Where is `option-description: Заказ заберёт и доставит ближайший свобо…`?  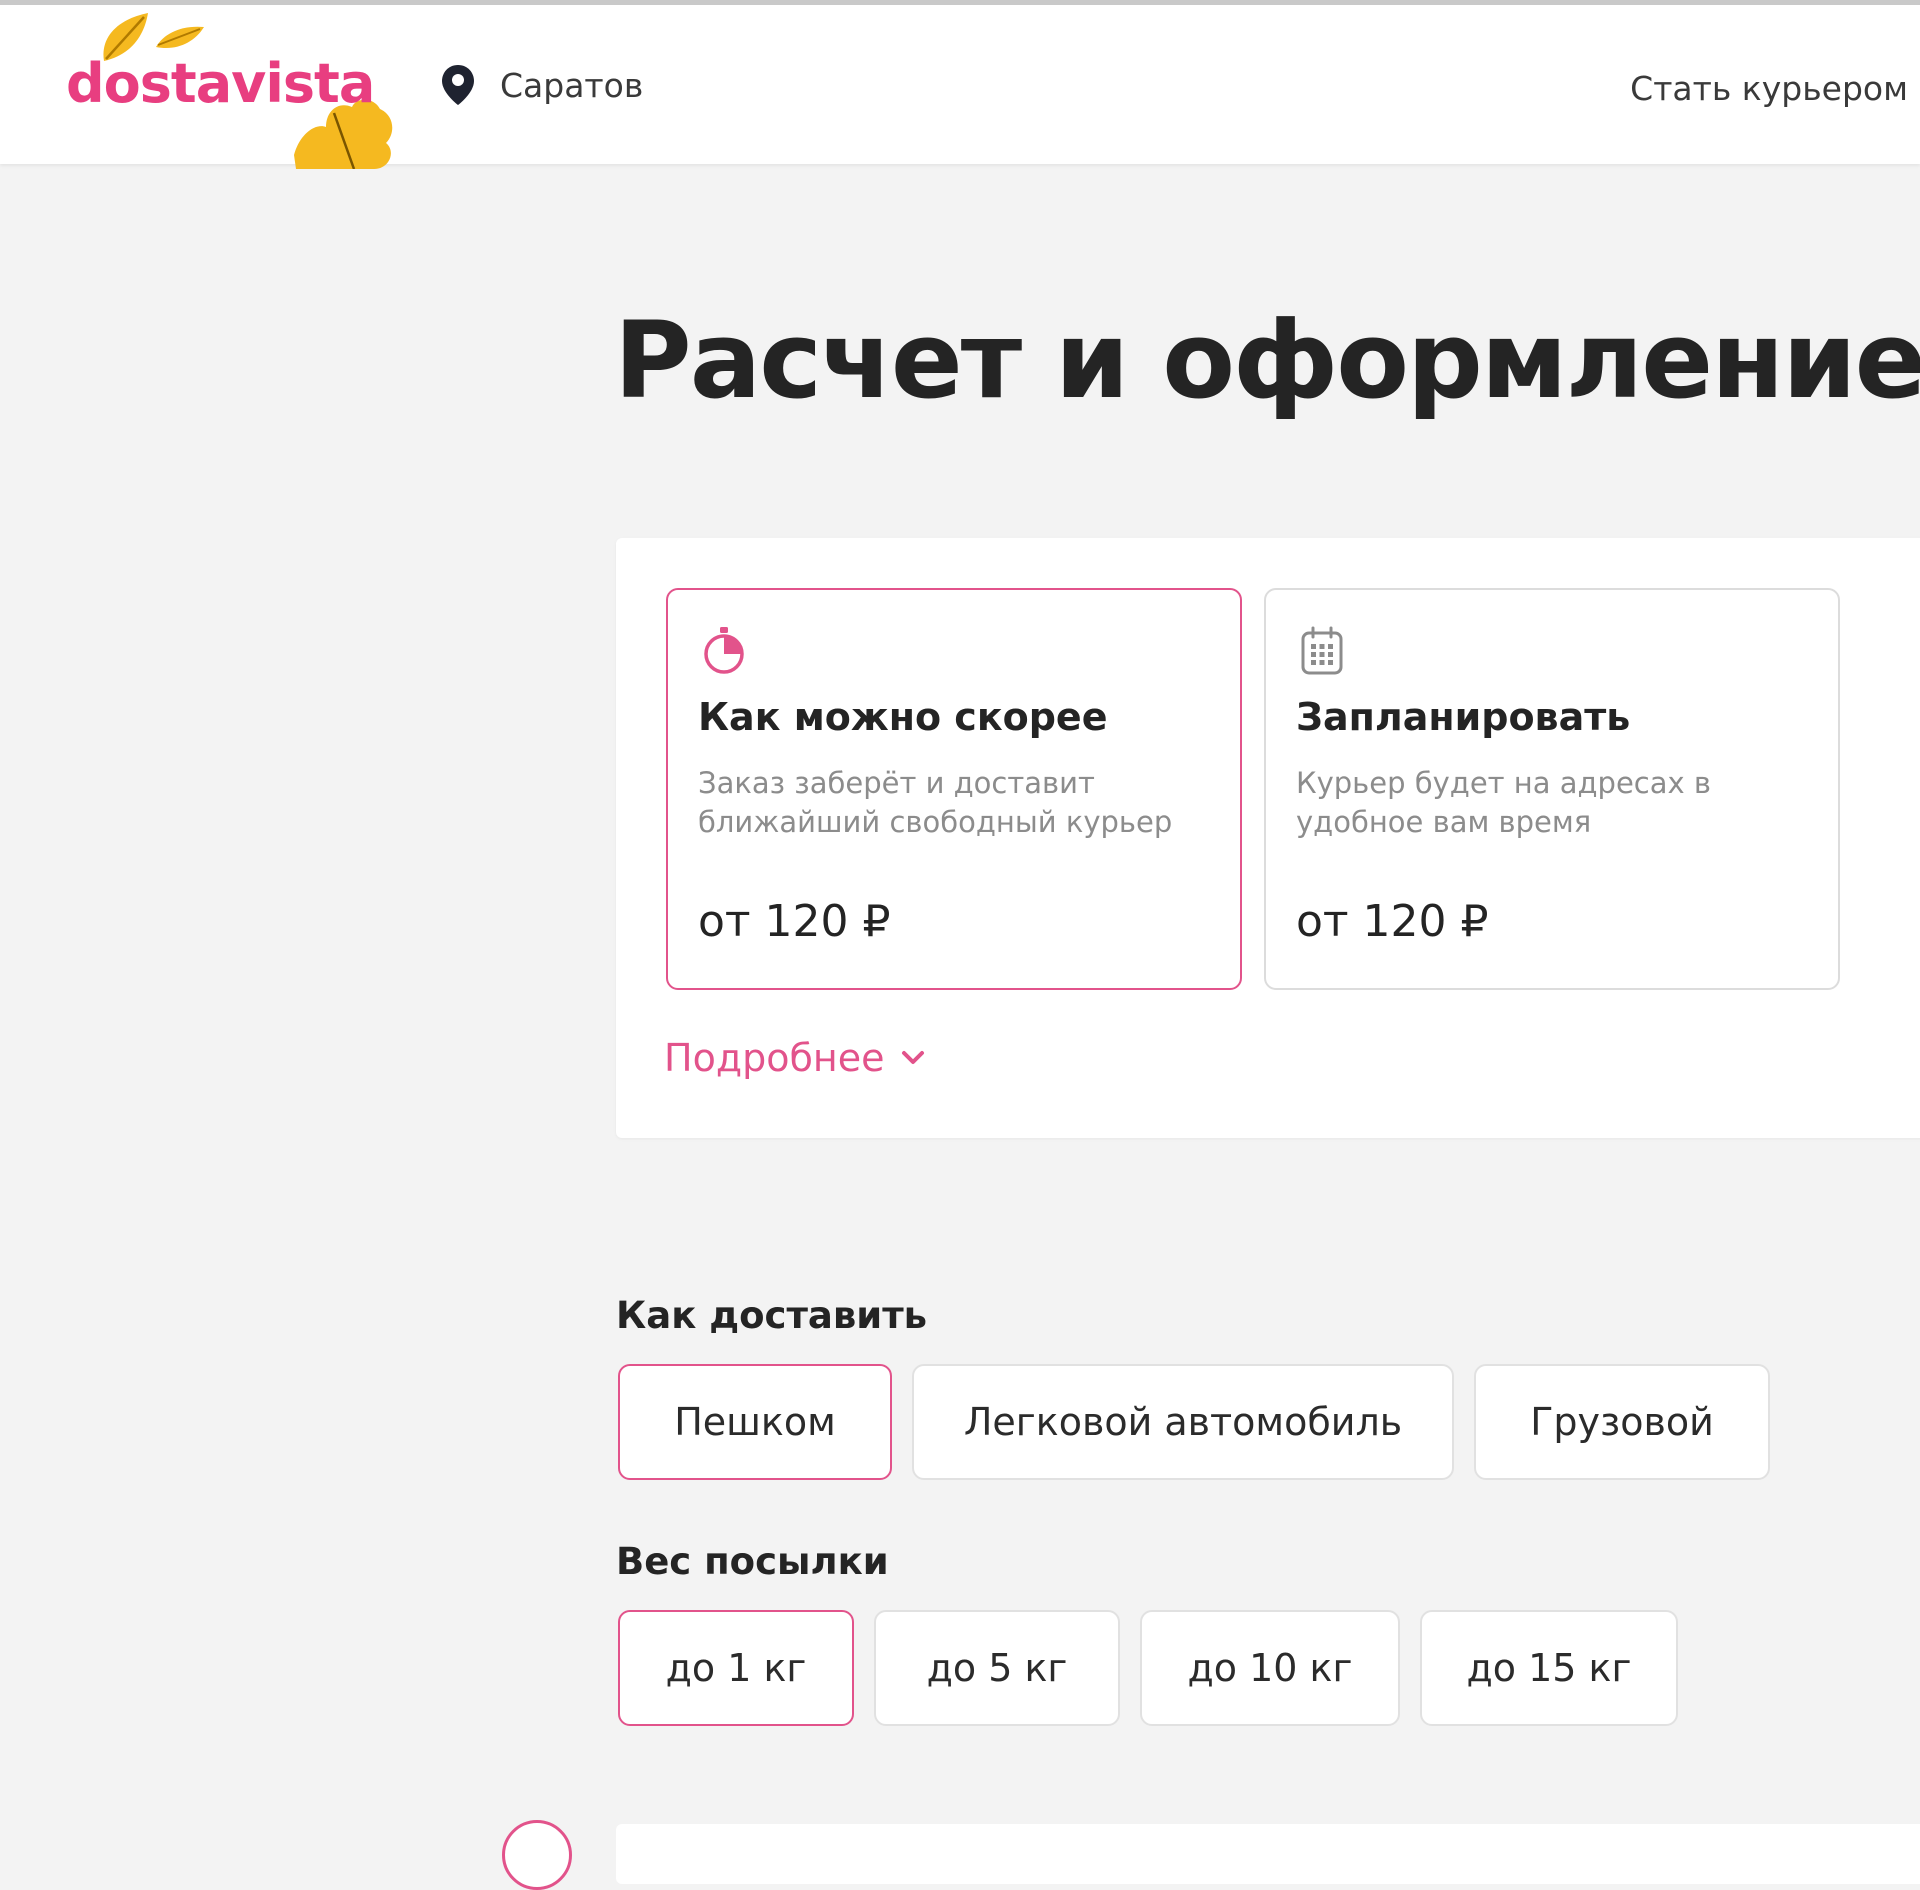
option-description: Заказ заберёт и доставит ближайший свобо… is located at coordinates (935, 802).